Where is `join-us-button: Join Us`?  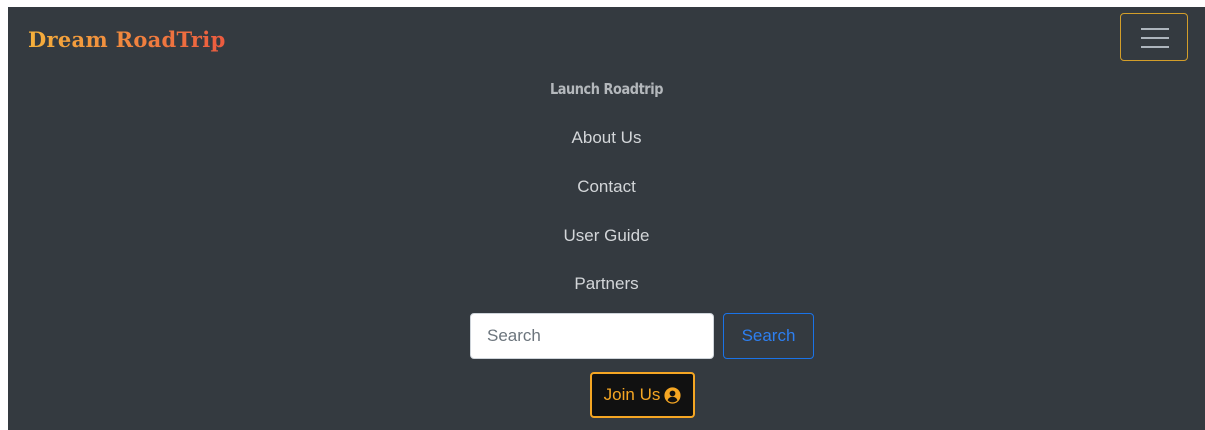 join-us-button: Join Us is located at coordinates (642, 395).